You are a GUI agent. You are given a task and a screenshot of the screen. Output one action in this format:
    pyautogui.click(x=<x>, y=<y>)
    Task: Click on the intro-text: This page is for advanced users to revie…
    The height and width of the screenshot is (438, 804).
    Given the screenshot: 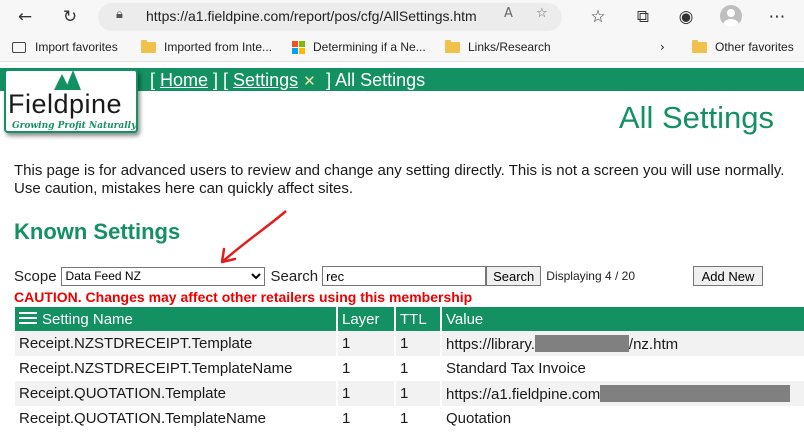 What is the action you would take?
    pyautogui.click(x=399, y=179)
    